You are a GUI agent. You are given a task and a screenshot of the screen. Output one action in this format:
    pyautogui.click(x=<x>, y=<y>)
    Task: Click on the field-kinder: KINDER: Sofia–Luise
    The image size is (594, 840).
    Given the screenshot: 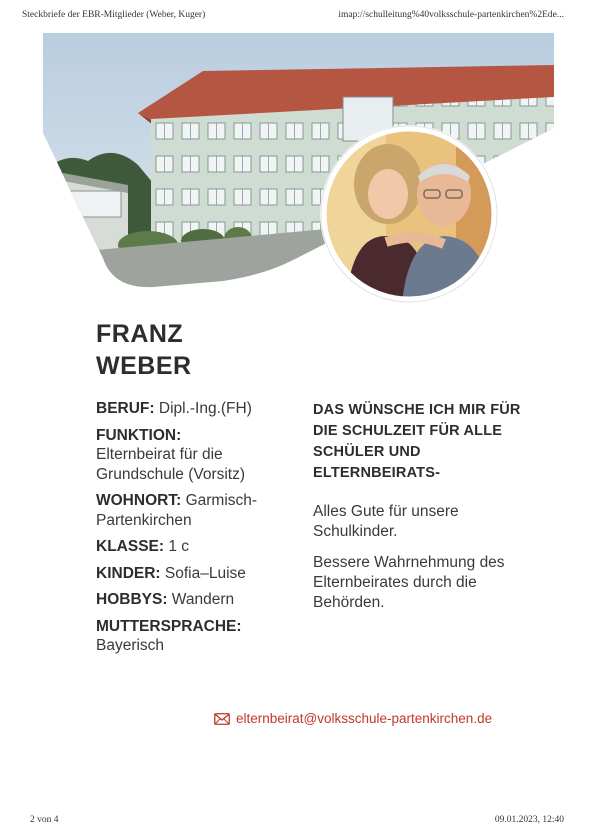 What is the action you would take?
    pyautogui.click(x=201, y=574)
    